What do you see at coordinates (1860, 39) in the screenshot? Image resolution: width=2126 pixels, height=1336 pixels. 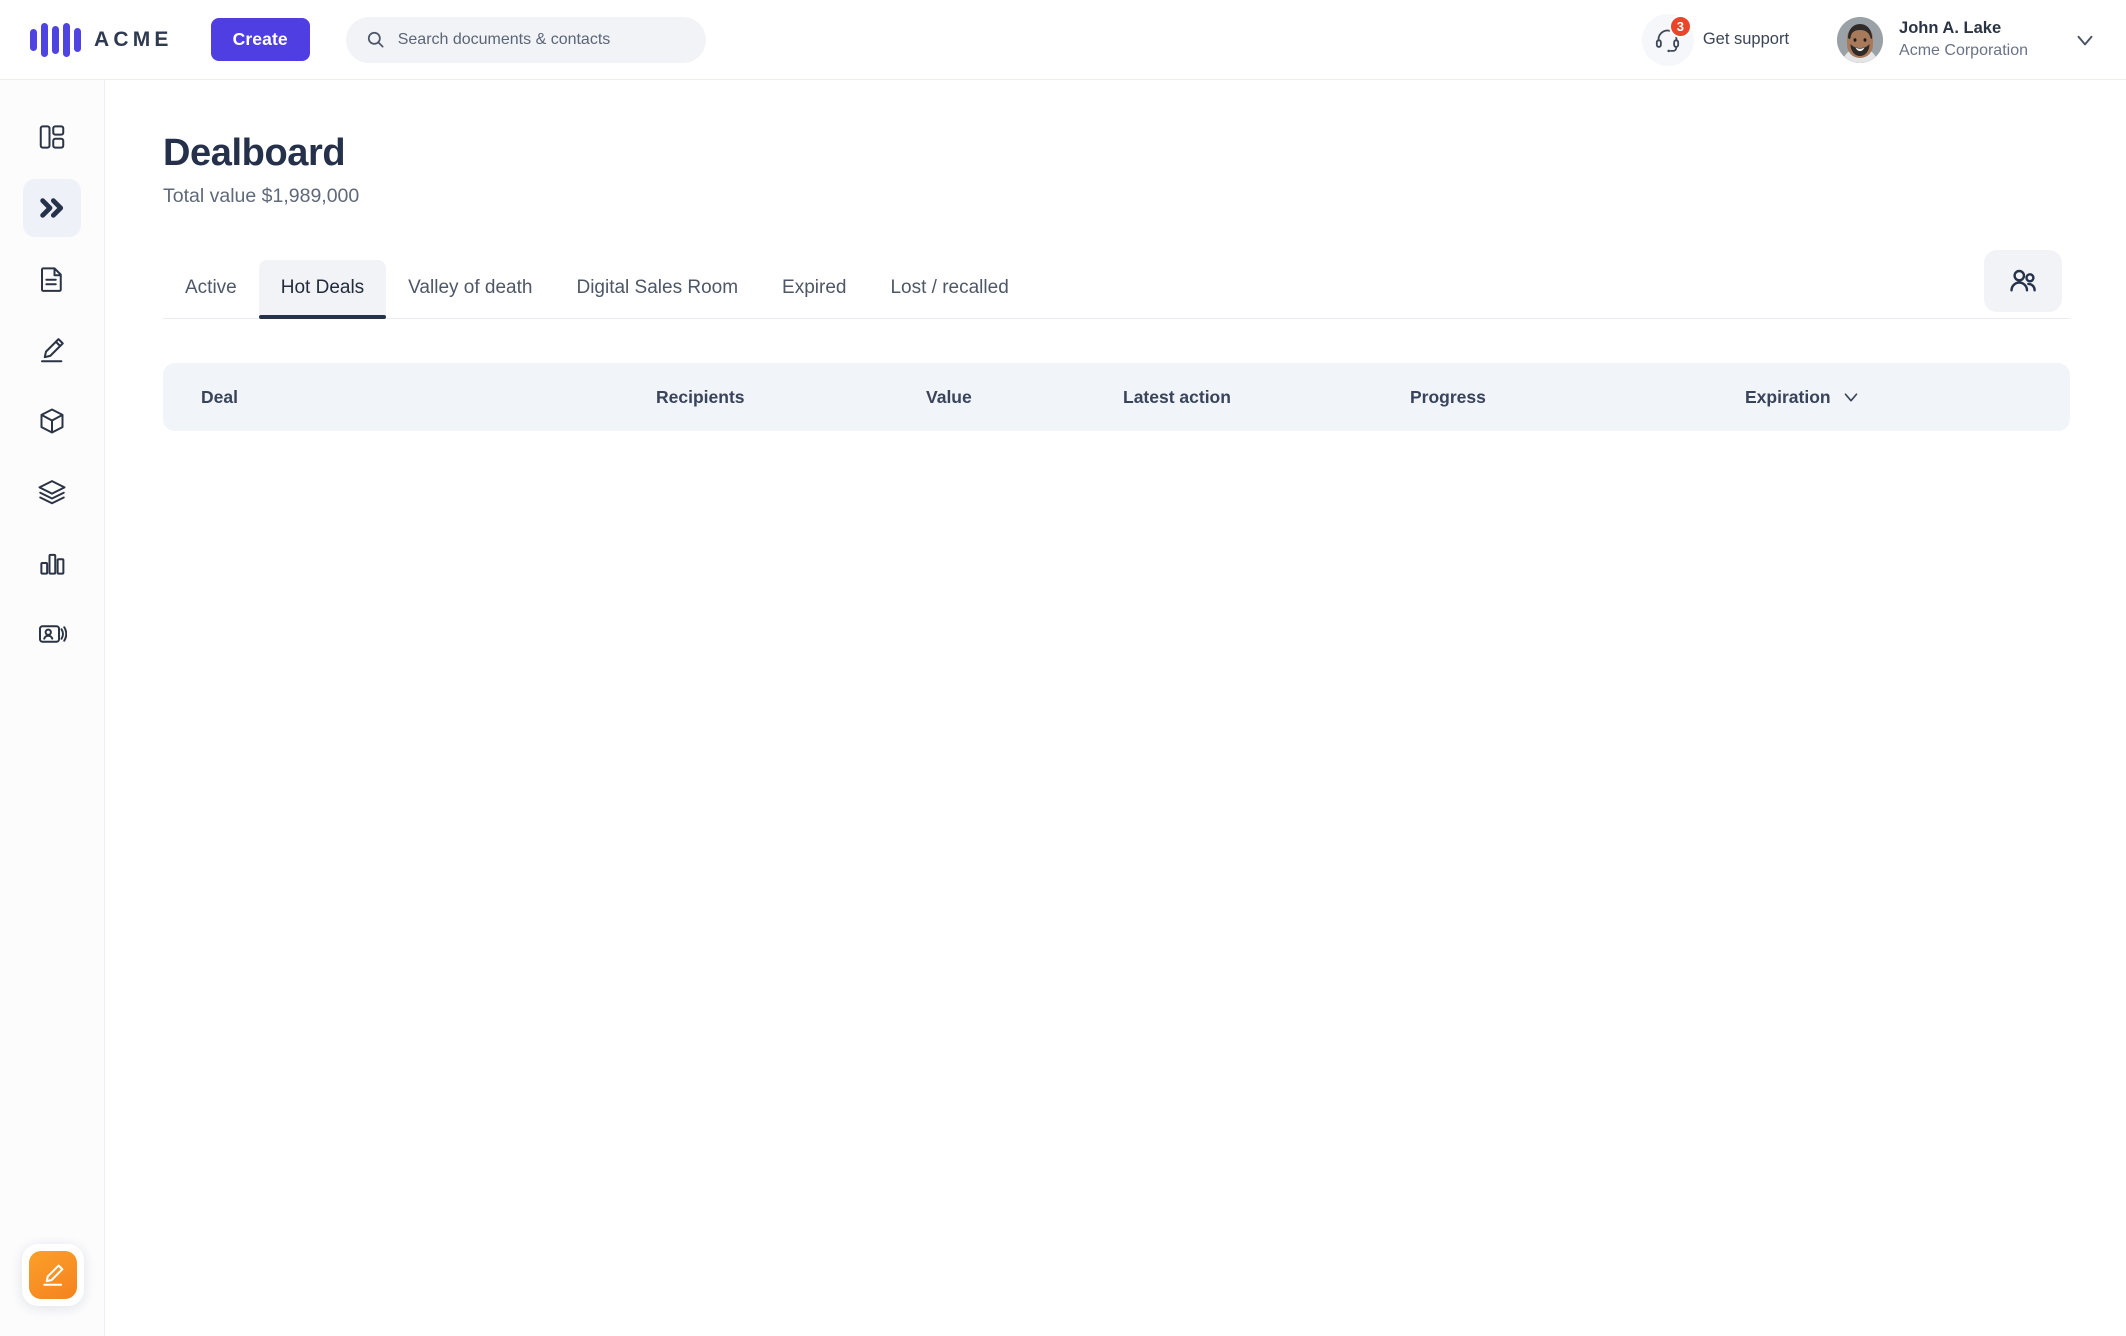 I see `avatar` at bounding box center [1860, 39].